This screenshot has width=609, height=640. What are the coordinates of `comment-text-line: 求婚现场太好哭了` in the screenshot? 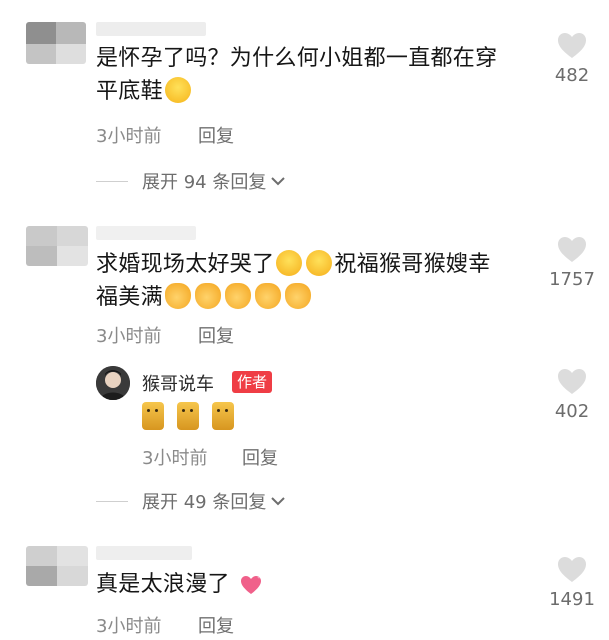 It's located at (185, 264).